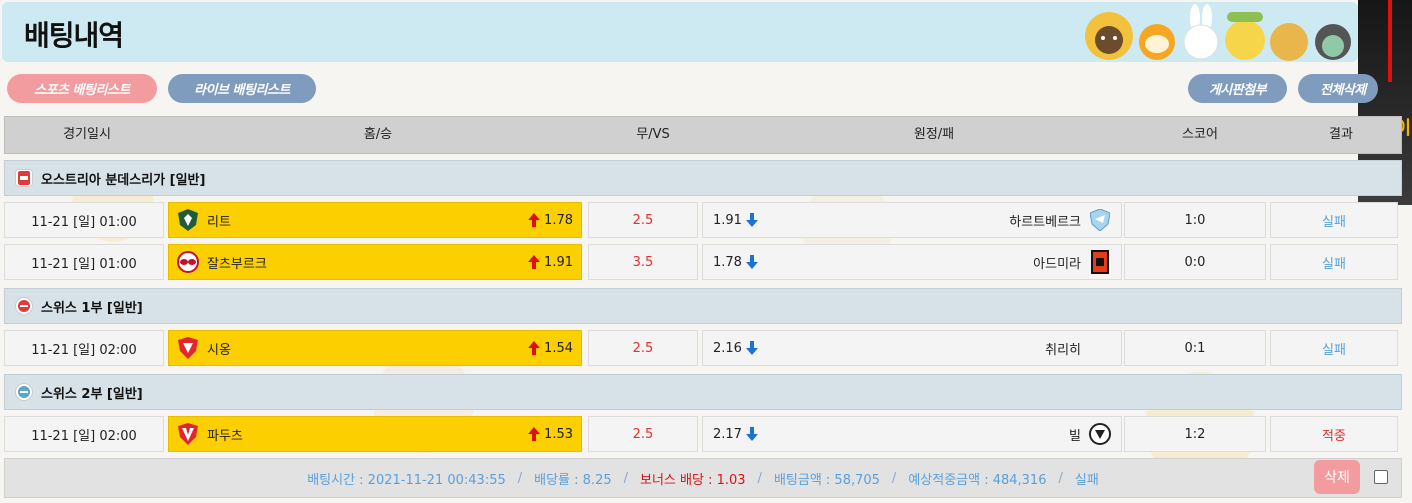 The image size is (1412, 503). Describe the element at coordinates (82, 88) in the screenshot. I see `sports-bet-list-tab: 스포츠 배팅리스트` at that location.